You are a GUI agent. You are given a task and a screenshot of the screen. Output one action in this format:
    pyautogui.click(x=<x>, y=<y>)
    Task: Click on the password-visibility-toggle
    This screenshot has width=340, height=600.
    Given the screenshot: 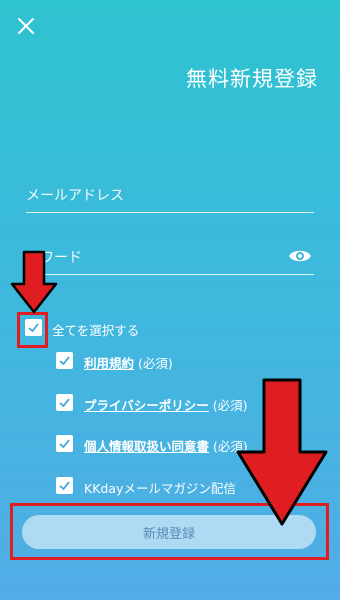 What is the action you would take?
    pyautogui.click(x=300, y=256)
    